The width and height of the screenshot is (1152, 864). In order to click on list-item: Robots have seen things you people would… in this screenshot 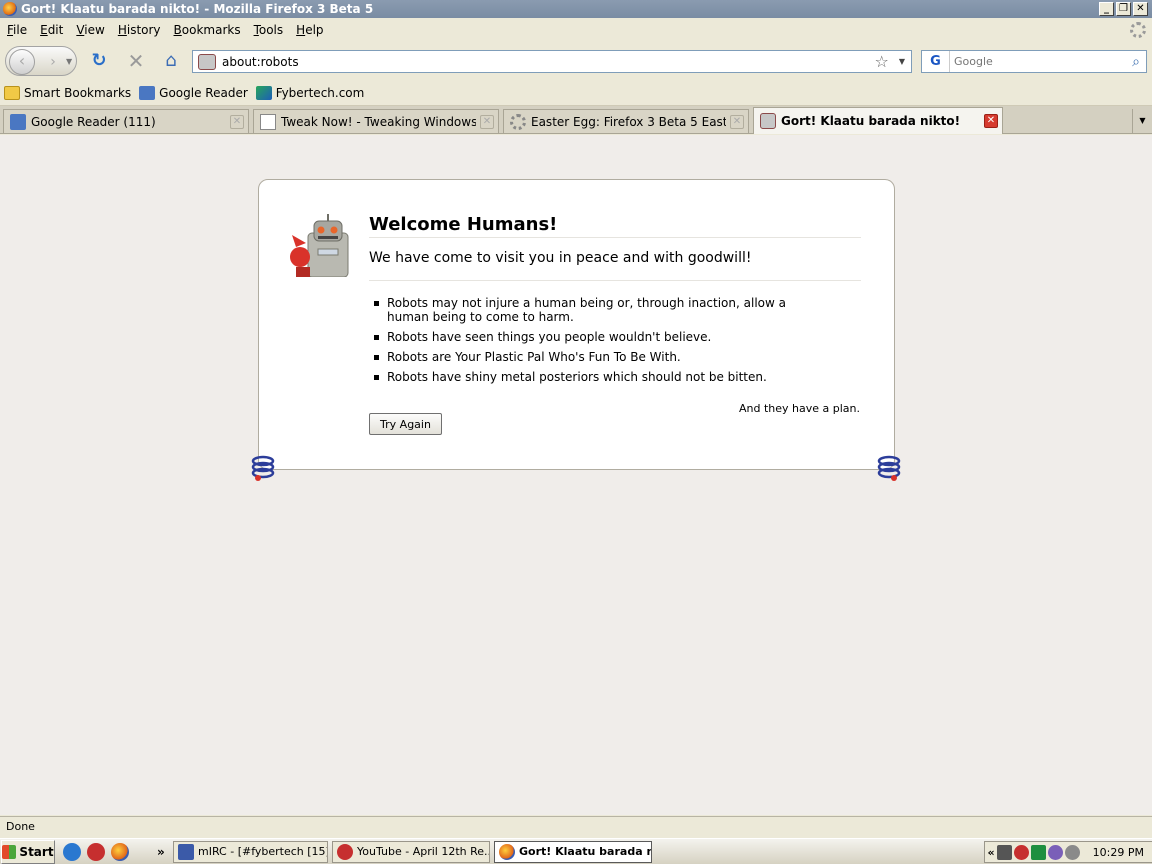, I will do `click(588, 337)`.